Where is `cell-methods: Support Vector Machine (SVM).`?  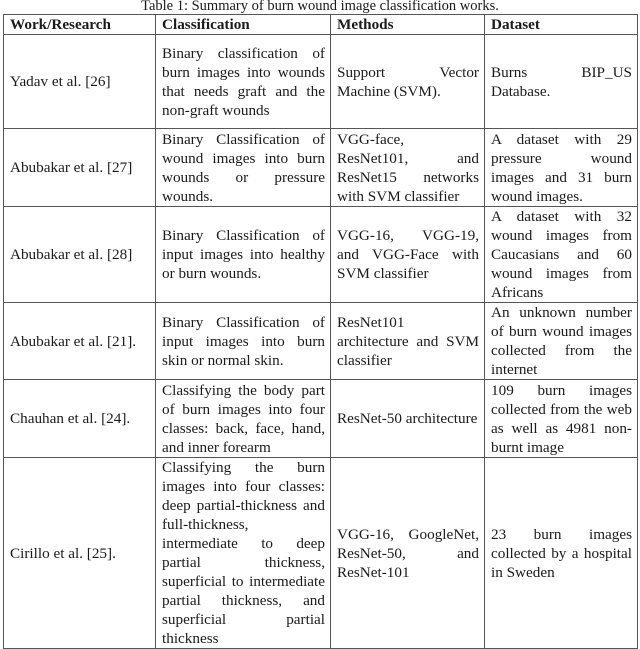 cell-methods: Support Vector Machine (SVM). is located at coordinates (407, 81).